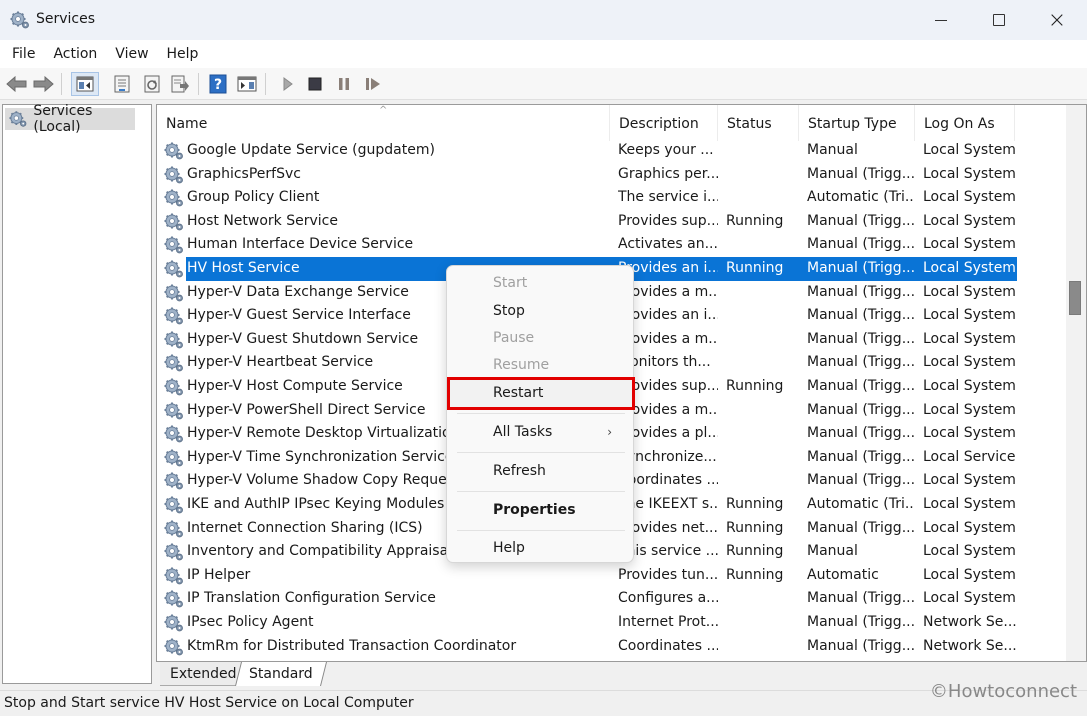 This screenshot has width=1087, height=716. Describe the element at coordinates (247, 84) in the screenshot. I see `show-hide-action-pane-button` at that location.